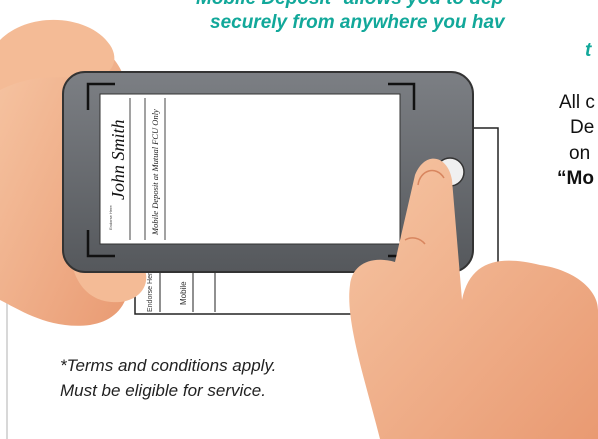 This screenshot has height=439, width=598. Describe the element at coordinates (163, 390) in the screenshot. I see `terms-line-2: Must be eligible for service.` at that location.